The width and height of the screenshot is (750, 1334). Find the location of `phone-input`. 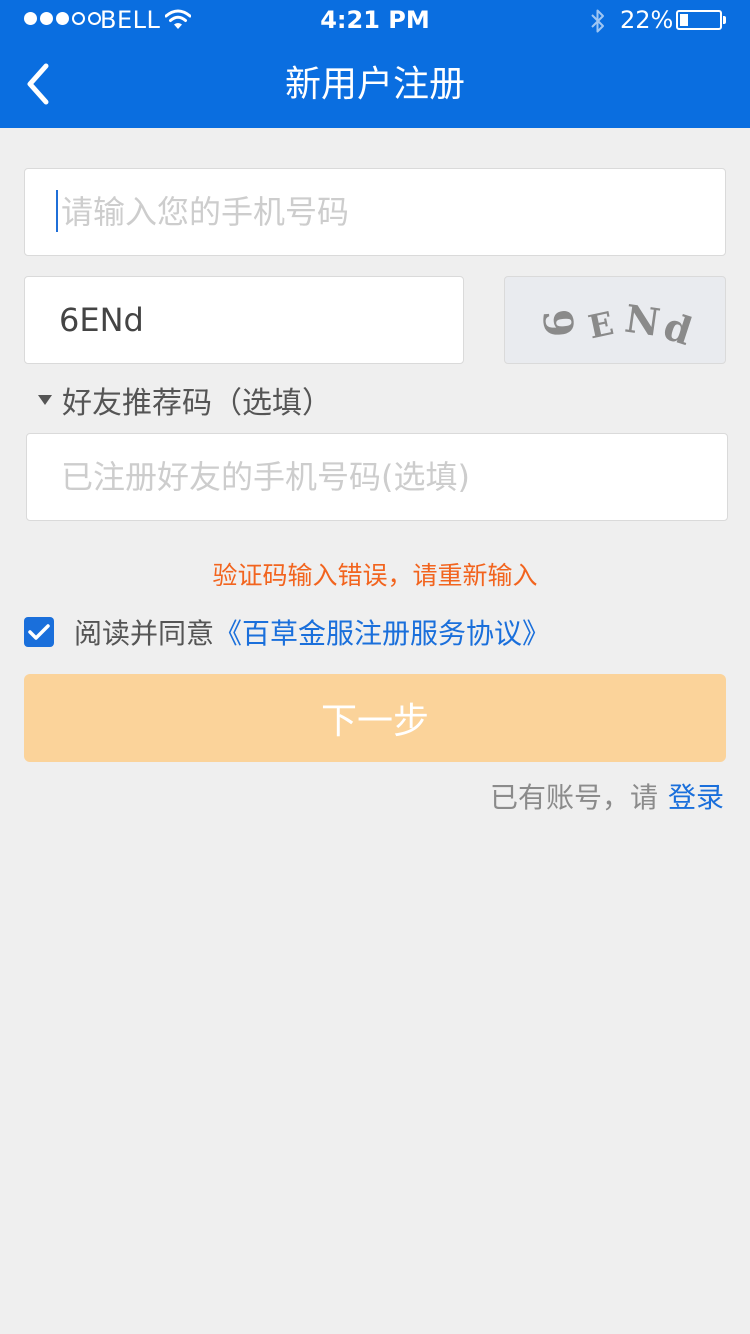

phone-input is located at coordinates (375, 212).